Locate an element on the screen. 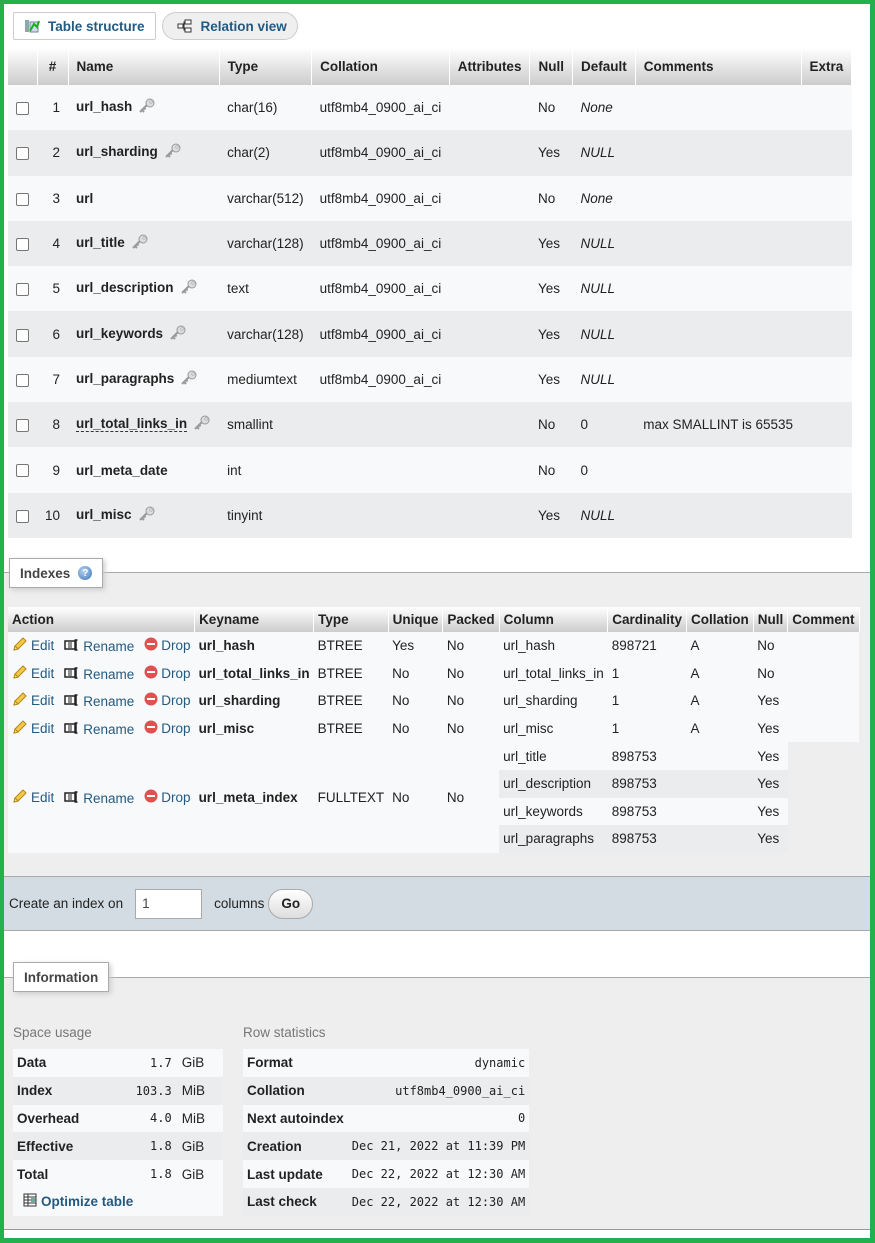 The width and height of the screenshot is (875, 1243). column-type: tinyint is located at coordinates (265, 515).